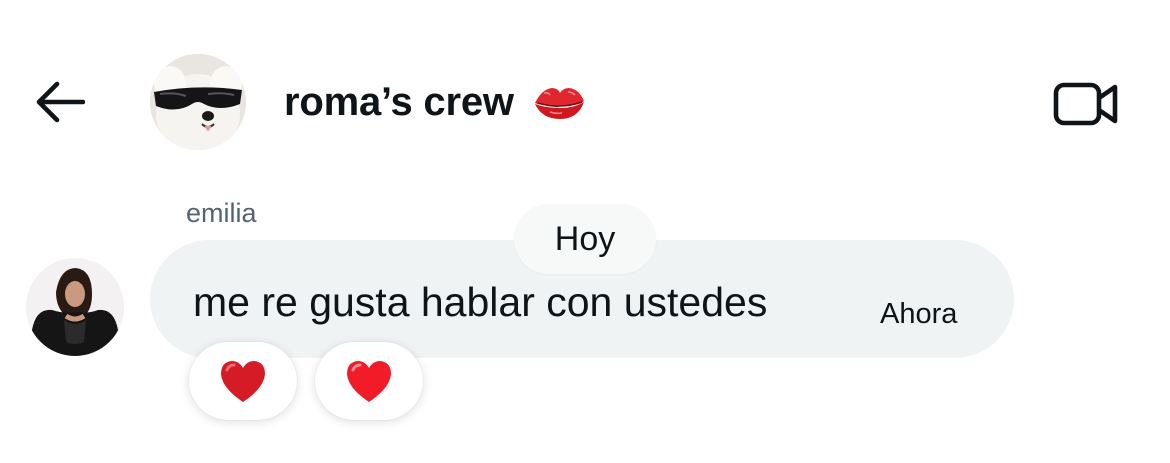 The width and height of the screenshot is (1170, 463). Describe the element at coordinates (221, 213) in the screenshot. I see `sender-name: emilia` at that location.